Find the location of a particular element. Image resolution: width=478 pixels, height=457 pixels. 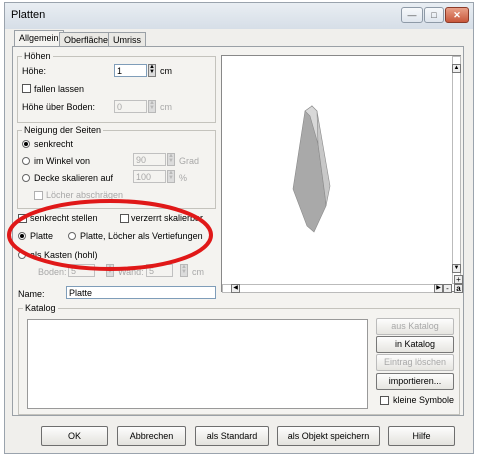

eintrag-loeschen-button: Eintrag löschen is located at coordinates (415, 362).